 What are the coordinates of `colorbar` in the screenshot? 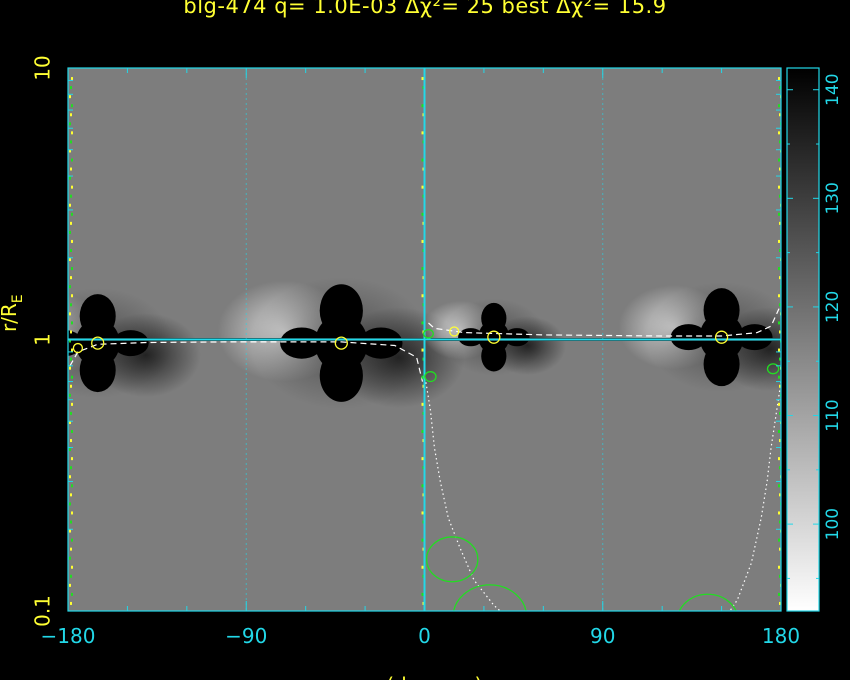 It's located at (803, 339).